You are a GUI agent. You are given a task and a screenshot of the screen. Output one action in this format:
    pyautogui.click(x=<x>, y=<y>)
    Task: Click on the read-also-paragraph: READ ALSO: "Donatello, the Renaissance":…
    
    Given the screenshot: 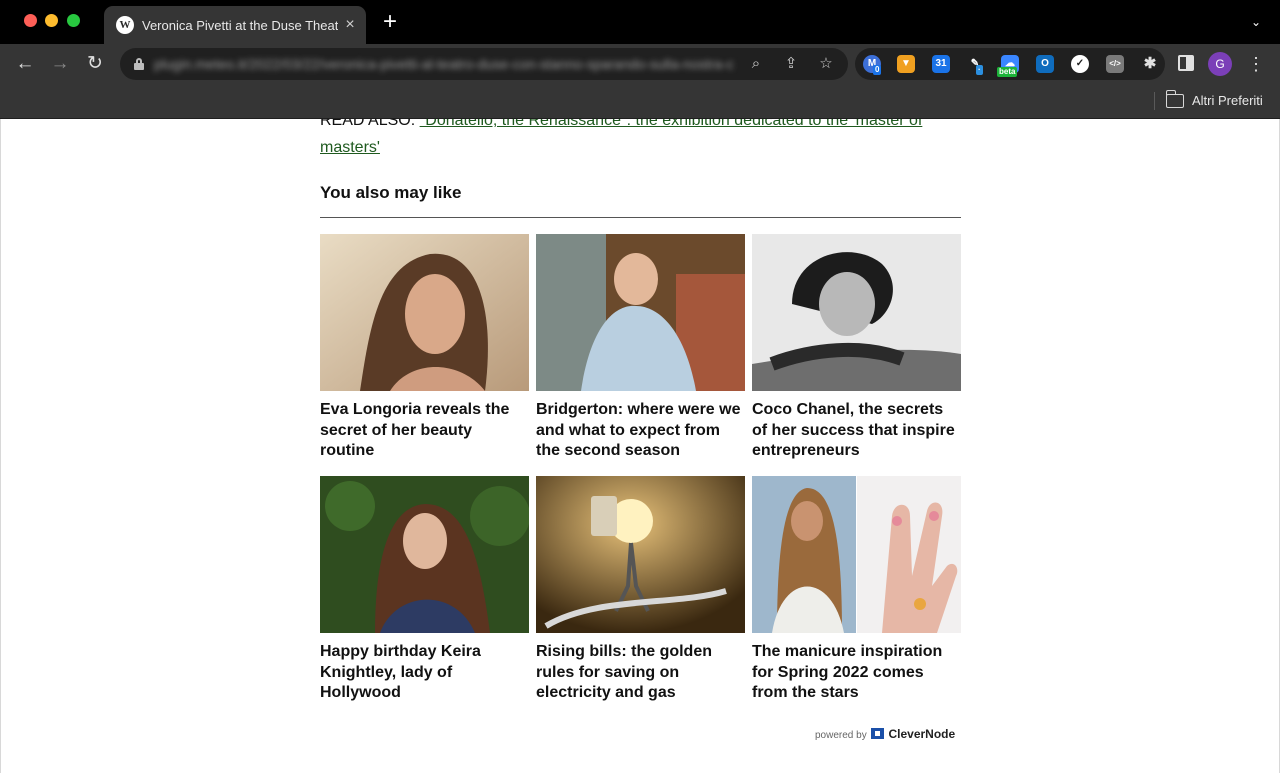 What is the action you would take?
    pyautogui.click(x=640, y=140)
    